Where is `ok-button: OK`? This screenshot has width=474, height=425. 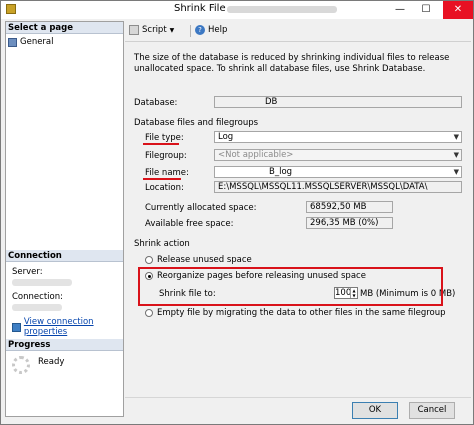
ok-button: OK is located at coordinates (375, 410).